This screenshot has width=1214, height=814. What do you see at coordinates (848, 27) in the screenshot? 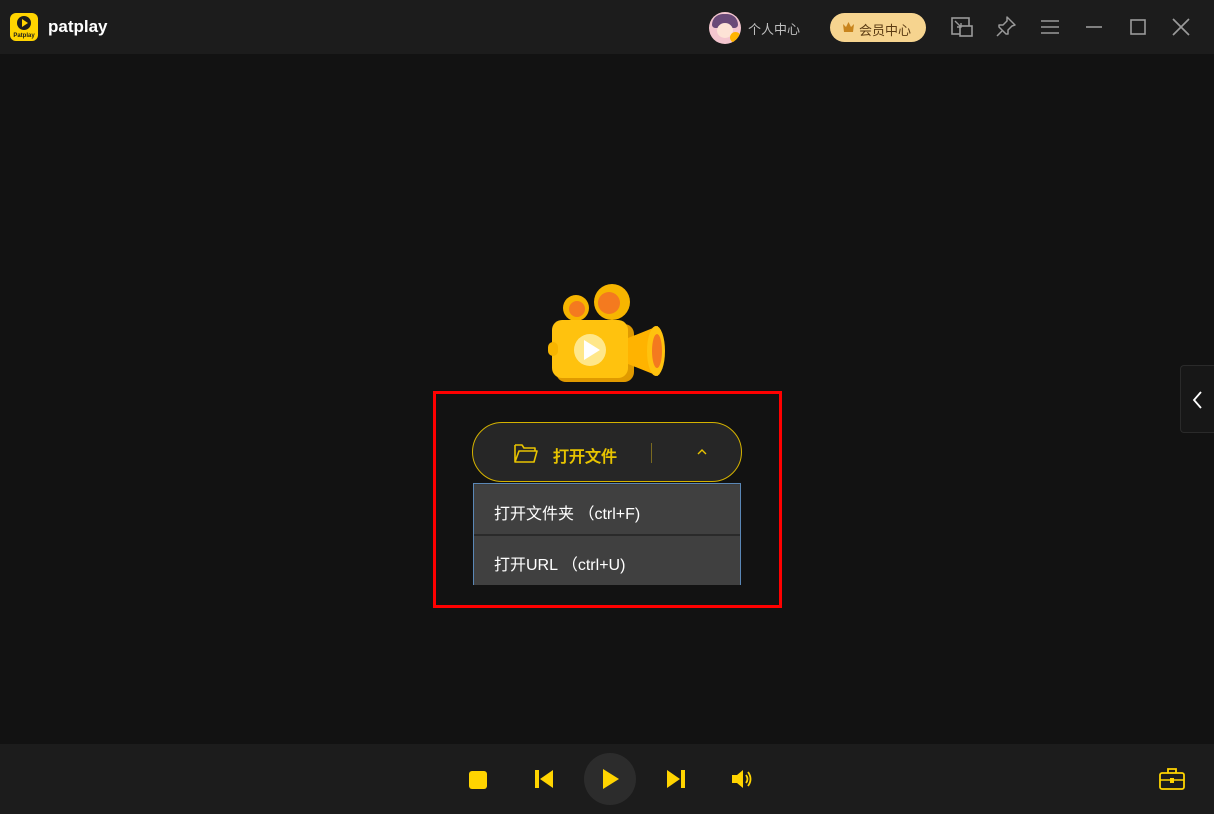
I see `crown-icon` at bounding box center [848, 27].